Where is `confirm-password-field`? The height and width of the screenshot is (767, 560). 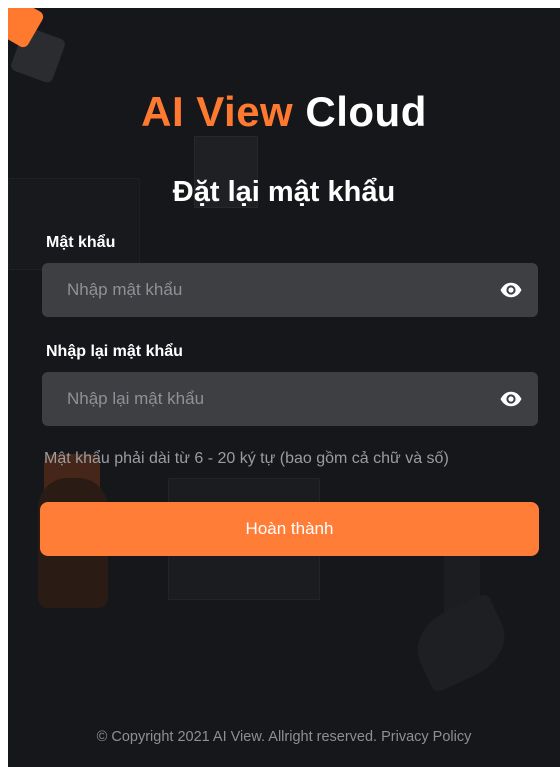
confirm-password-field is located at coordinates (290, 399).